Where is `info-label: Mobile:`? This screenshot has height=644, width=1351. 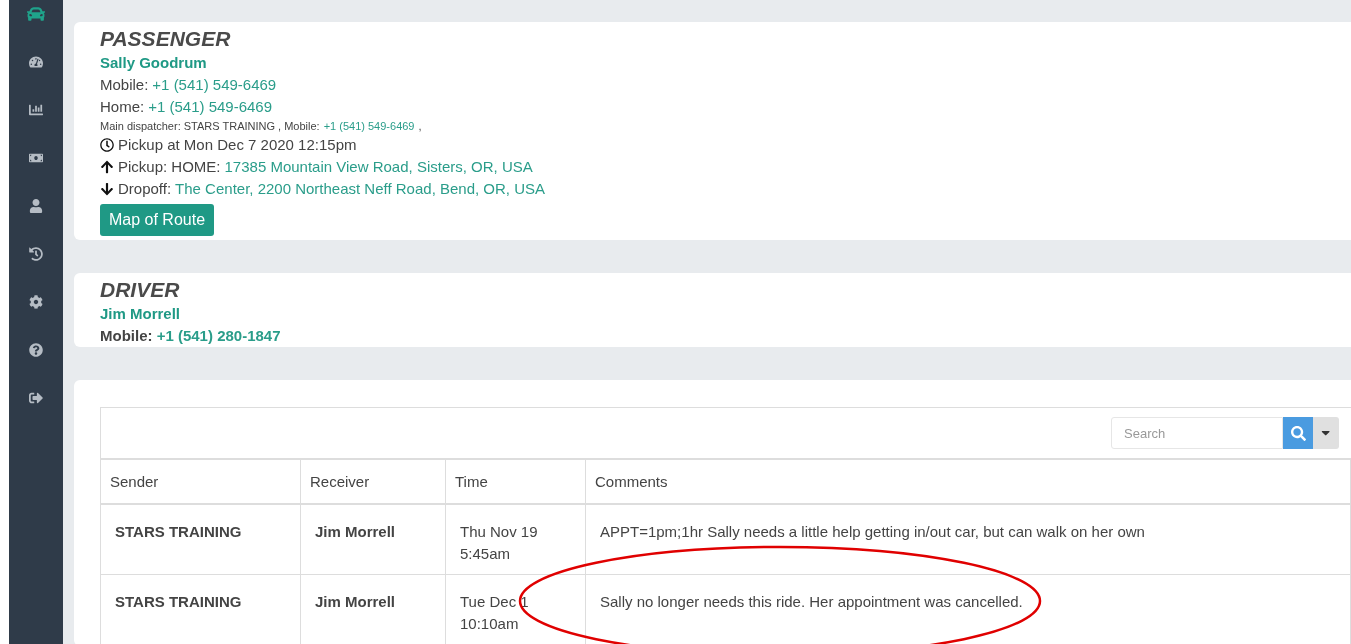
info-label: Mobile: is located at coordinates (124, 85).